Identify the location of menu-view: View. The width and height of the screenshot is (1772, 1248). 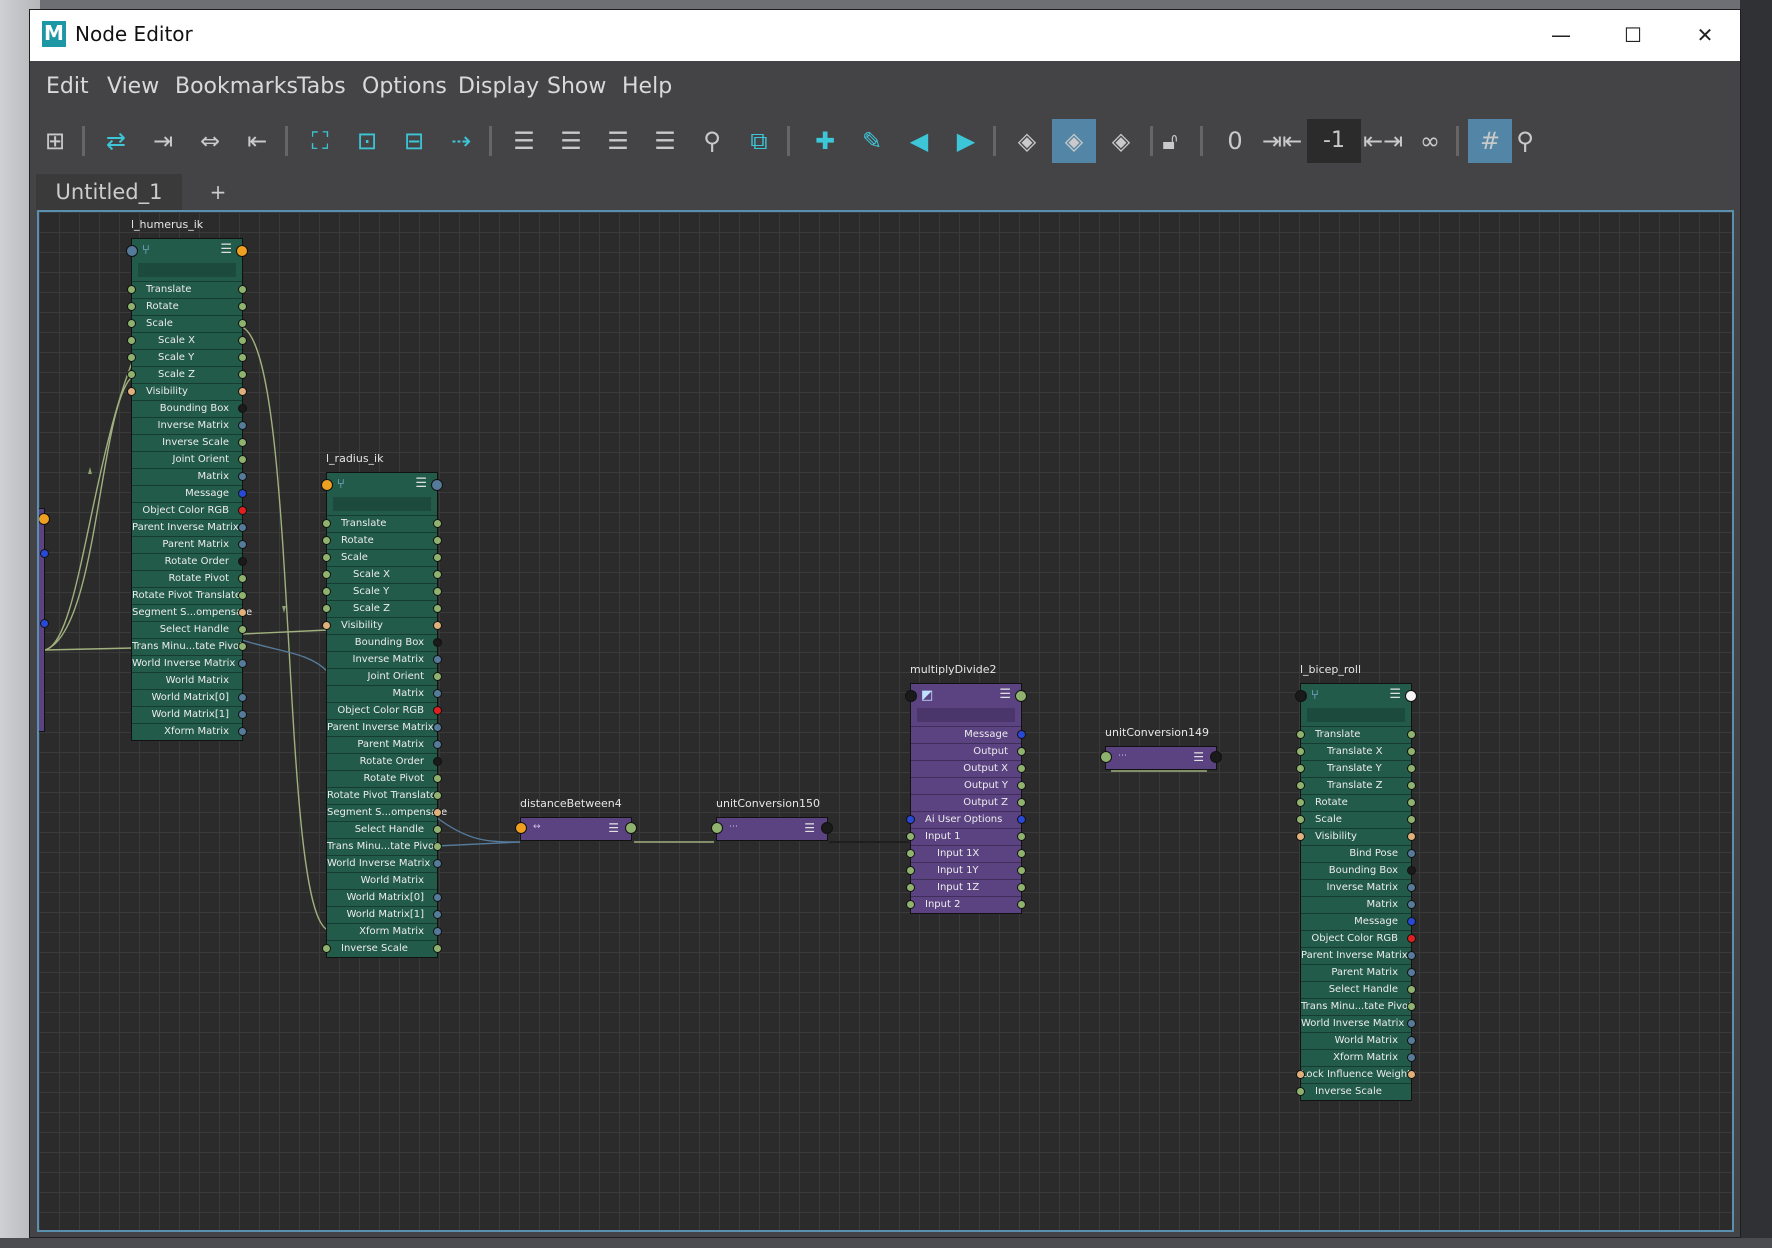
(133, 86).